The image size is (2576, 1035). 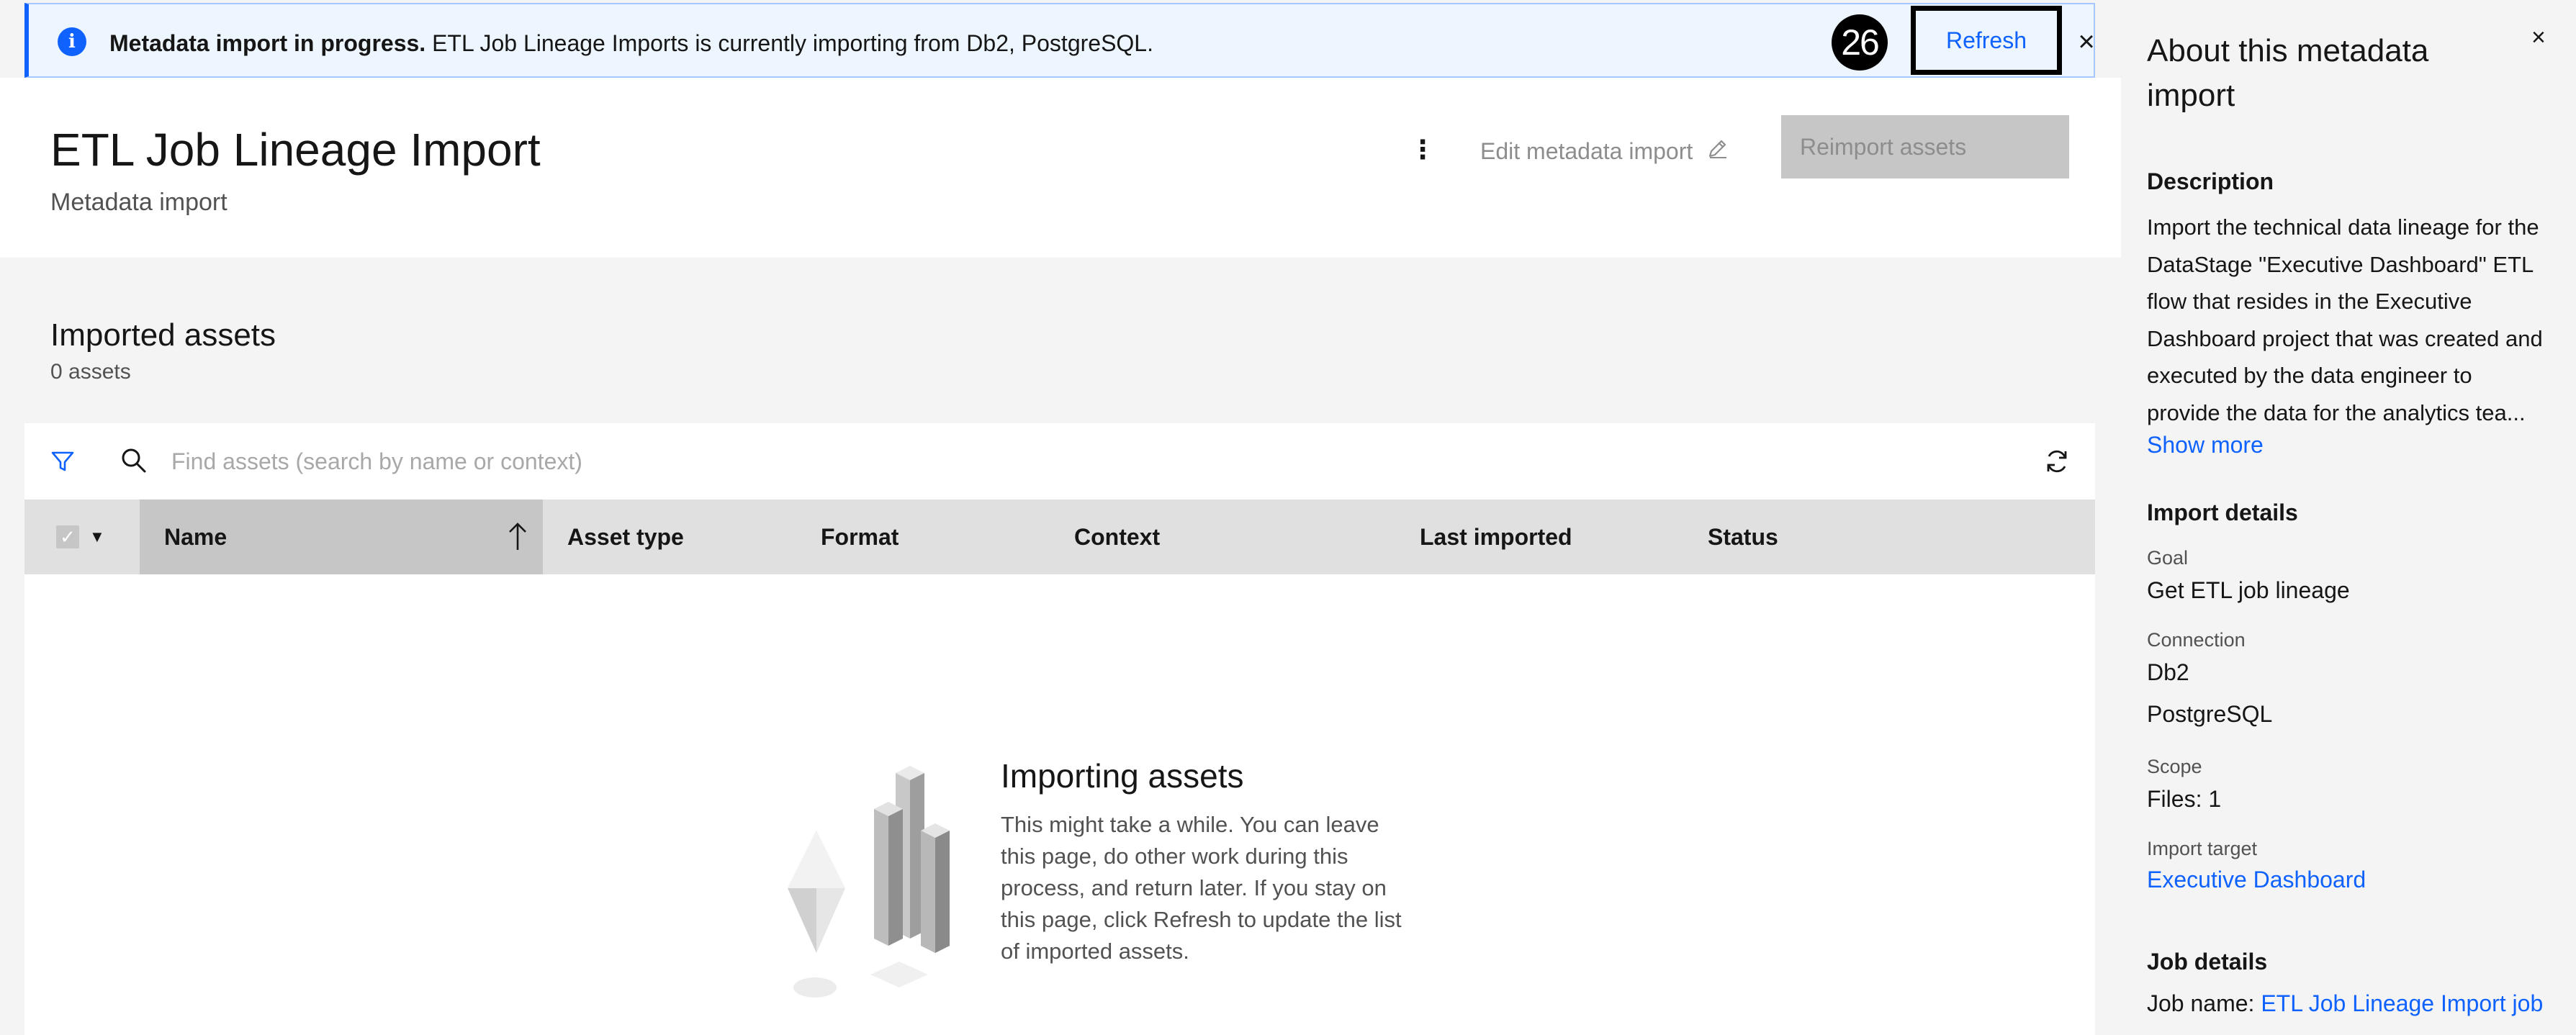 I want to click on job-name-row: Job name: ETL Job Lineage Import job, so click(x=2345, y=1004).